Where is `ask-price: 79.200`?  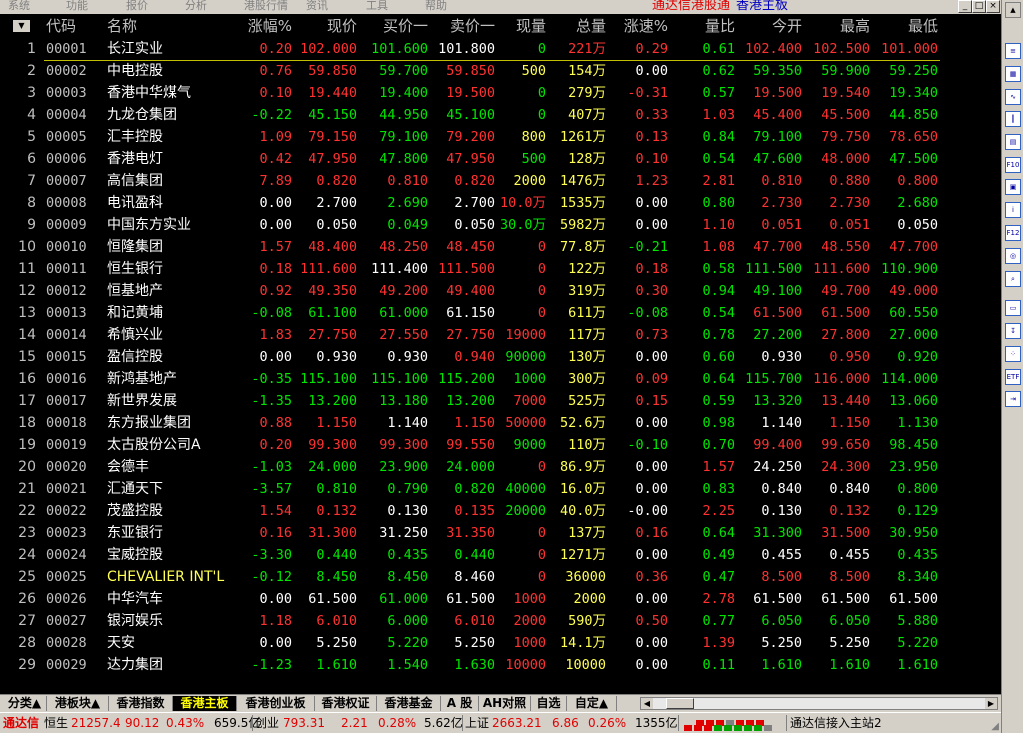 ask-price: 79.200 is located at coordinates (470, 137).